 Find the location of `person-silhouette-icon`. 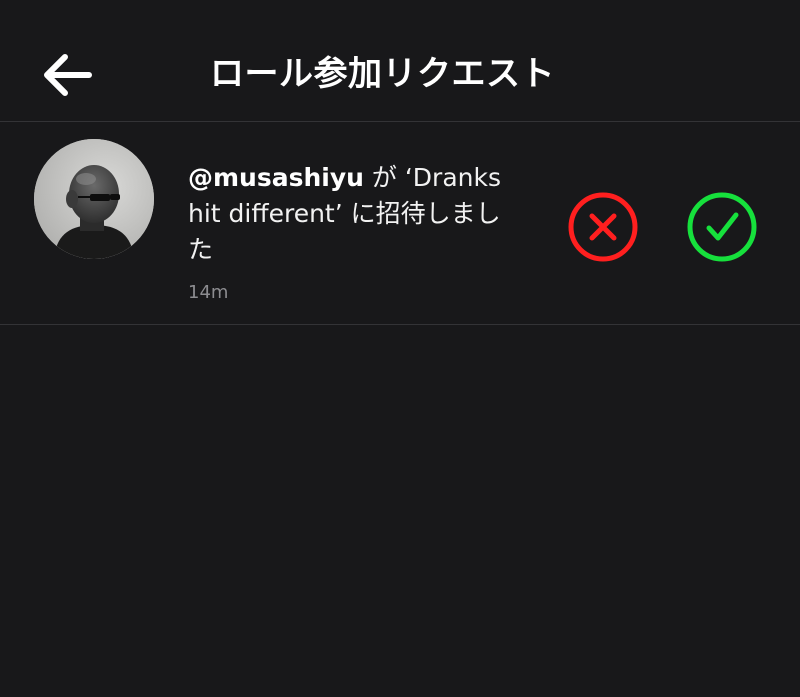

person-silhouette-icon is located at coordinates (94, 199).